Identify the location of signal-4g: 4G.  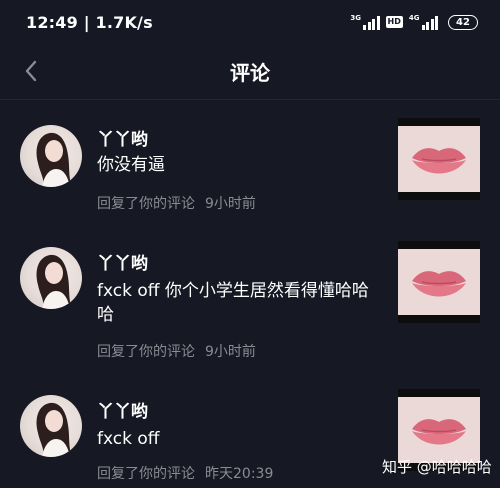
(423, 21).